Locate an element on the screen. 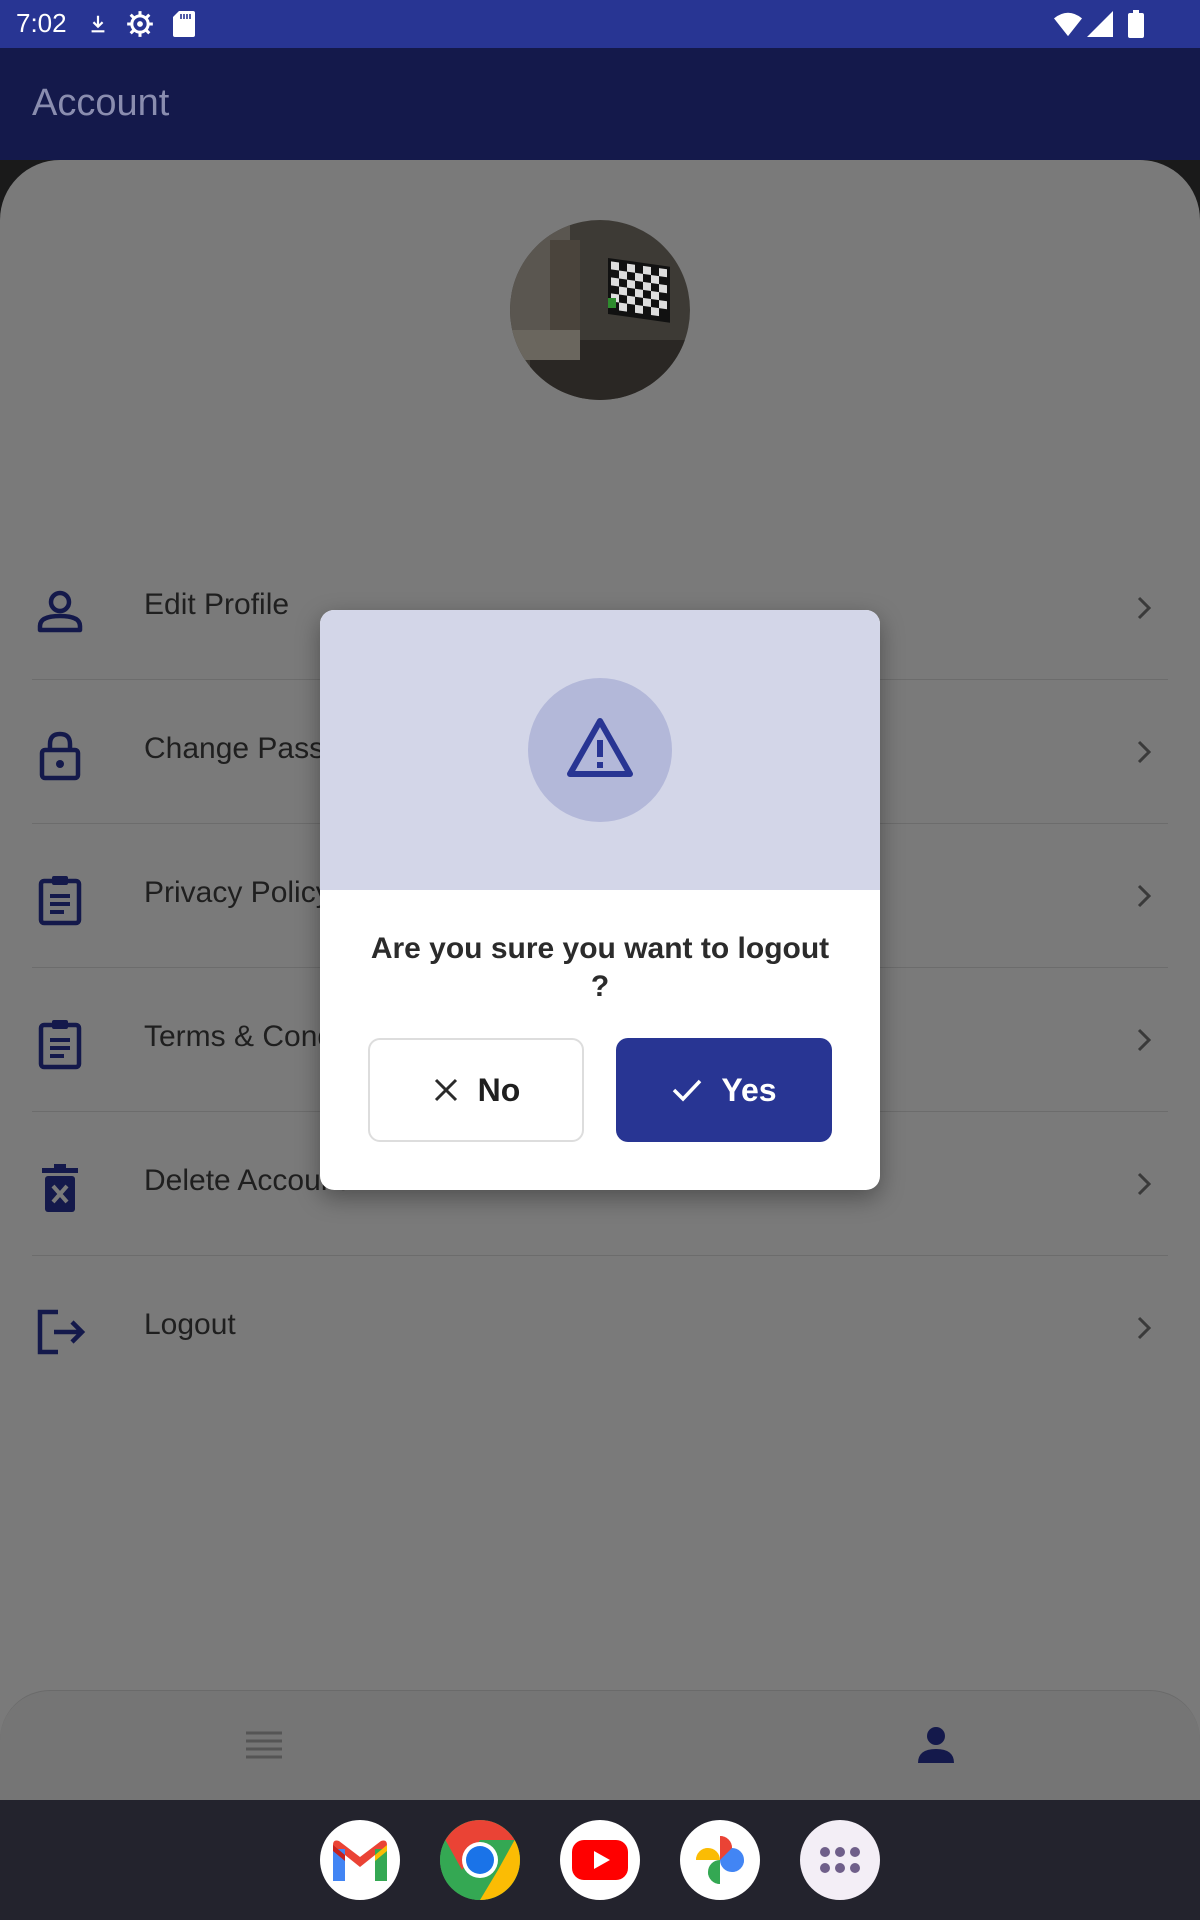  no-button: No is located at coordinates (476, 1090).